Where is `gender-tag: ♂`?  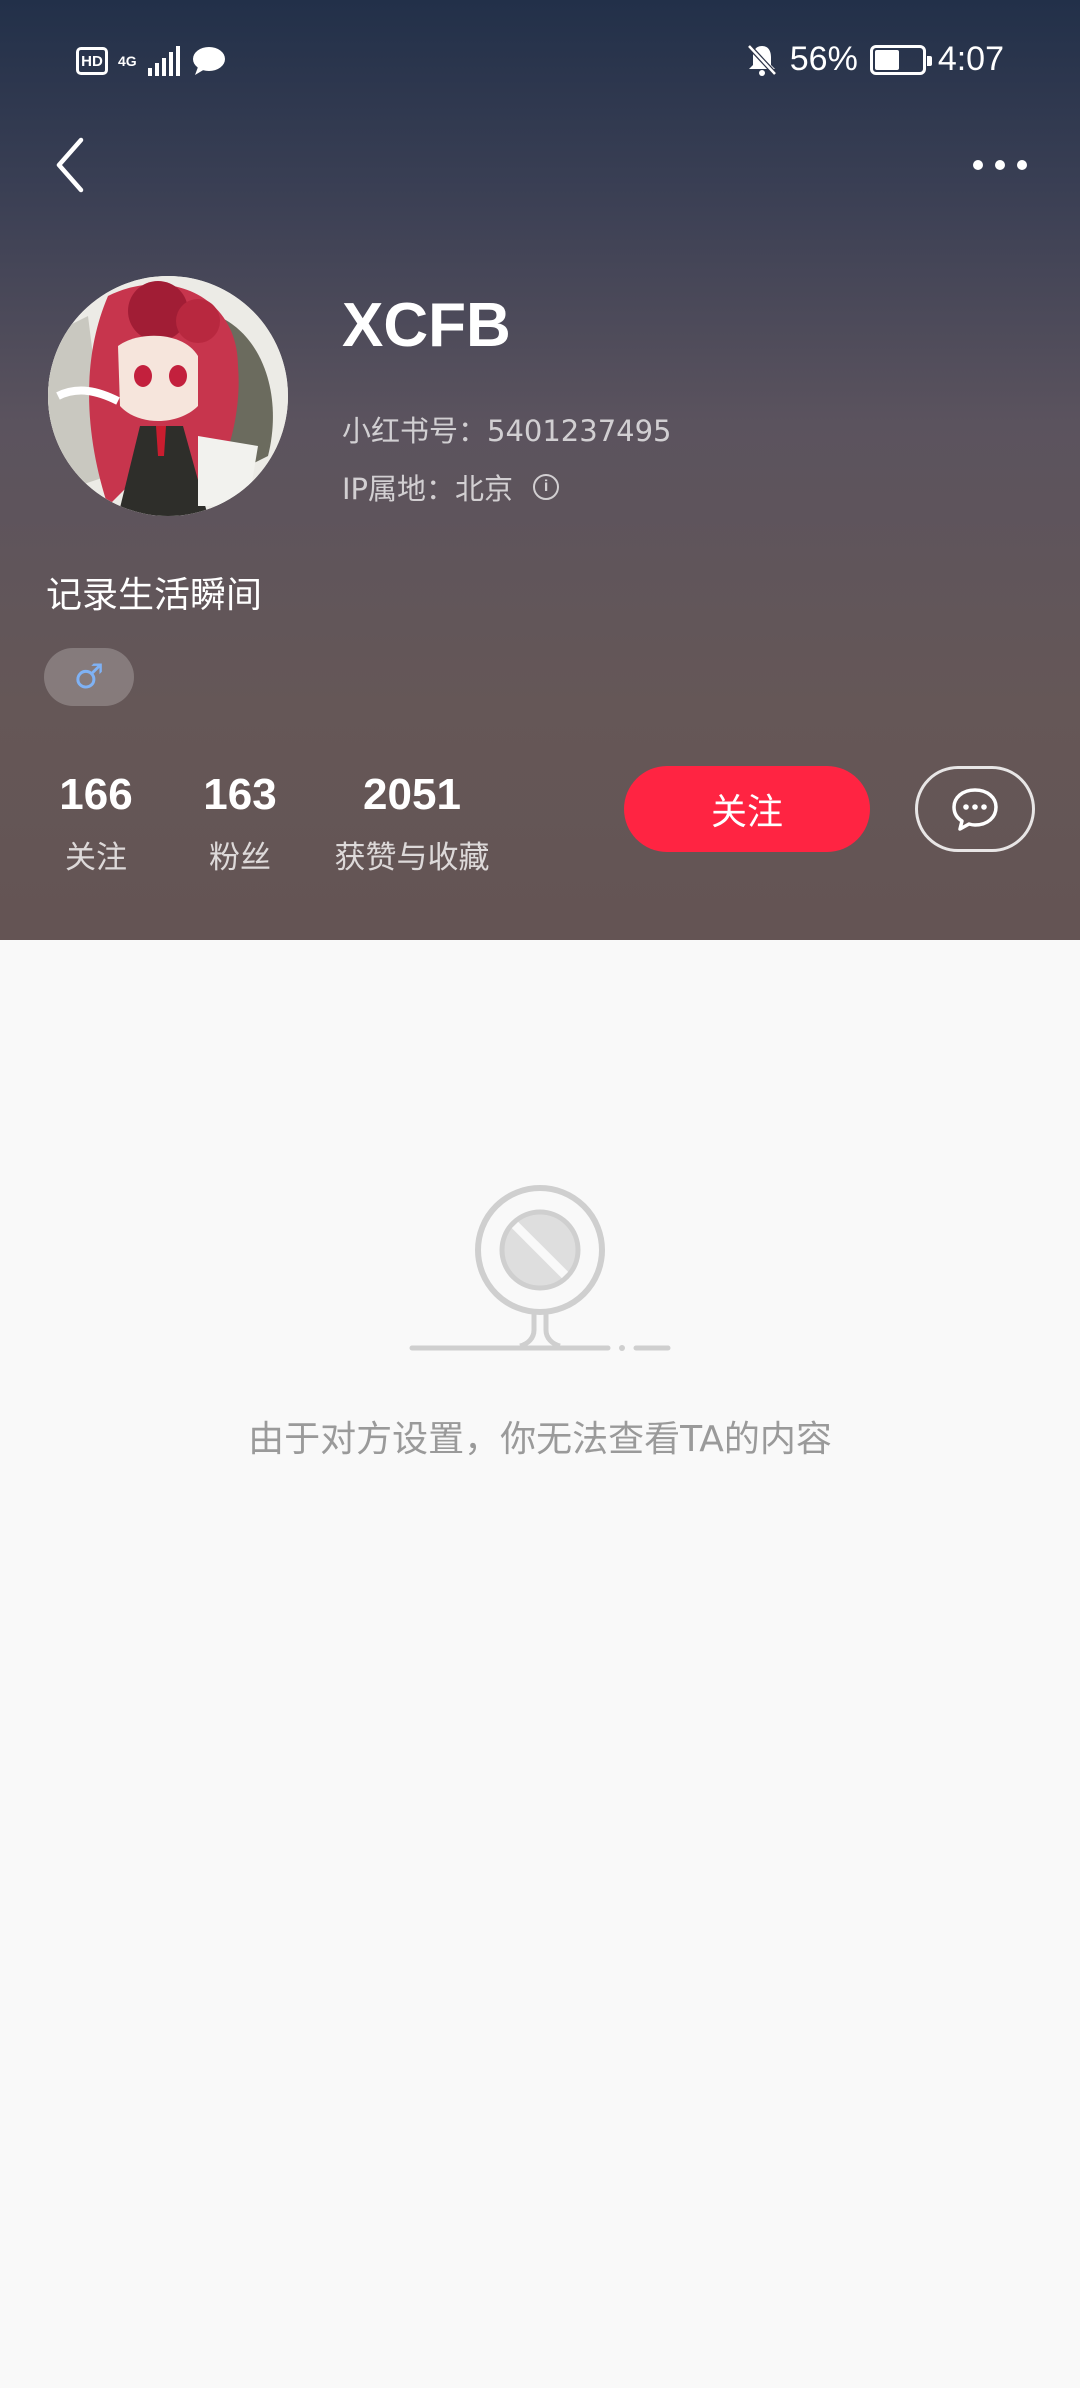 gender-tag: ♂ is located at coordinates (89, 677).